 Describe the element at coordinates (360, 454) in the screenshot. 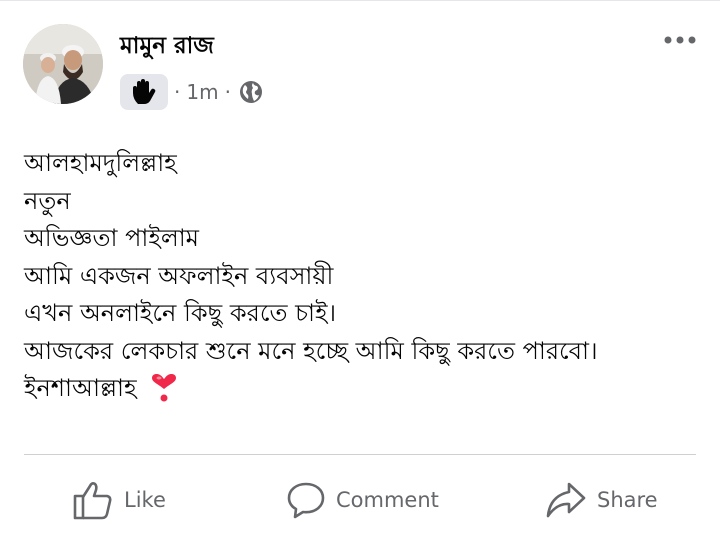

I see `divider` at that location.